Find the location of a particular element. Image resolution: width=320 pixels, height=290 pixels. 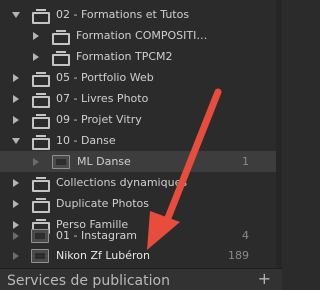

collection-set-formation-tpcm2: Formation TPCM2 is located at coordinates (141, 56).